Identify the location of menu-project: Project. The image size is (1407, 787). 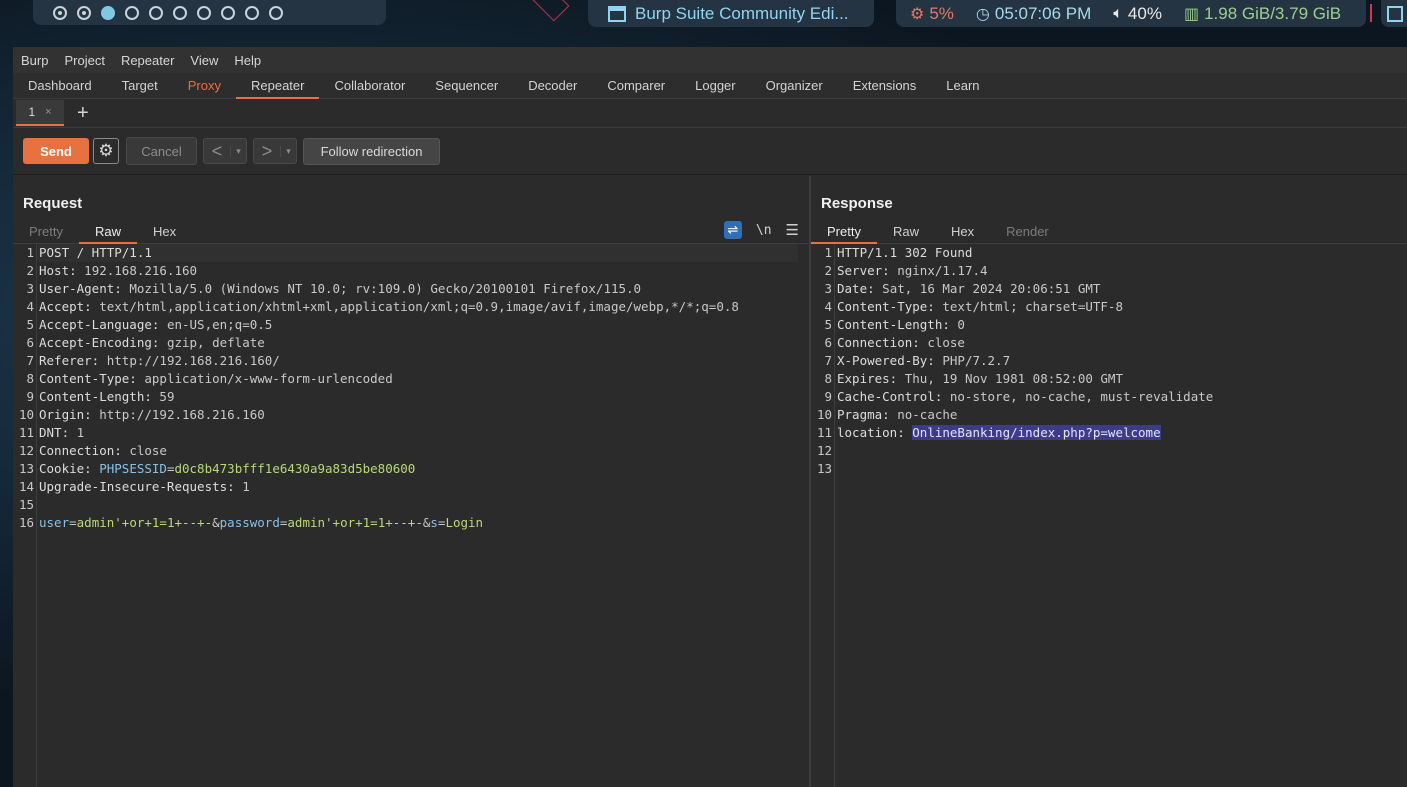
(84, 60).